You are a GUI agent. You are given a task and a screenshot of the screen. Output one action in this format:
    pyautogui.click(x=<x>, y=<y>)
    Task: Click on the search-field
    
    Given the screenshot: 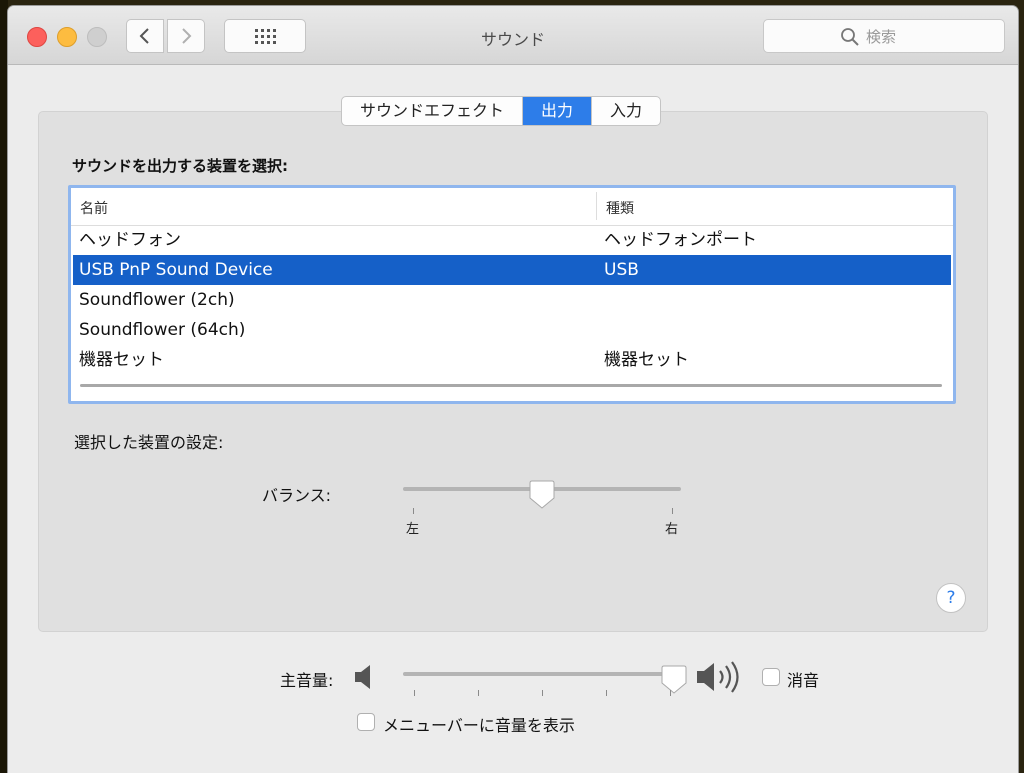 What is the action you would take?
    pyautogui.click(x=884, y=36)
    